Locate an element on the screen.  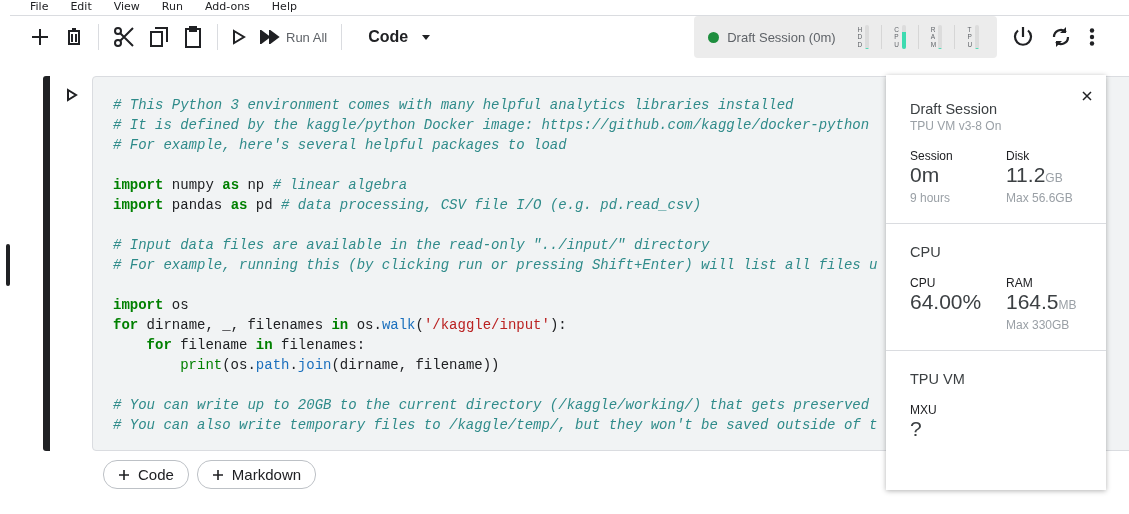
code-line: # For example, here's several helpful packages to load is located at coordinates (340, 145).